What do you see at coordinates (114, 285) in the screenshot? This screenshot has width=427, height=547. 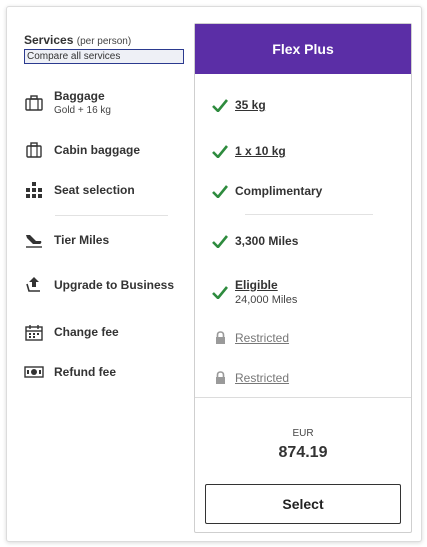 I see `service-label: Upgrade to Business` at bounding box center [114, 285].